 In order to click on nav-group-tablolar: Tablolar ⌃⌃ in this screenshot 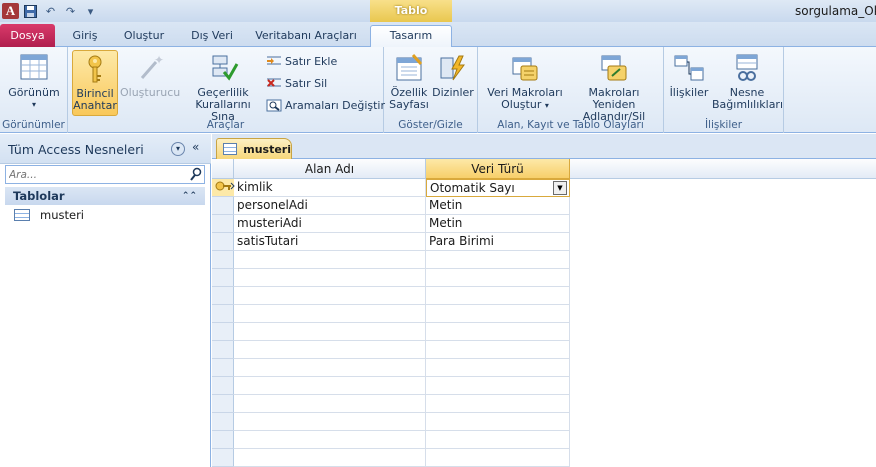, I will do `click(105, 196)`.